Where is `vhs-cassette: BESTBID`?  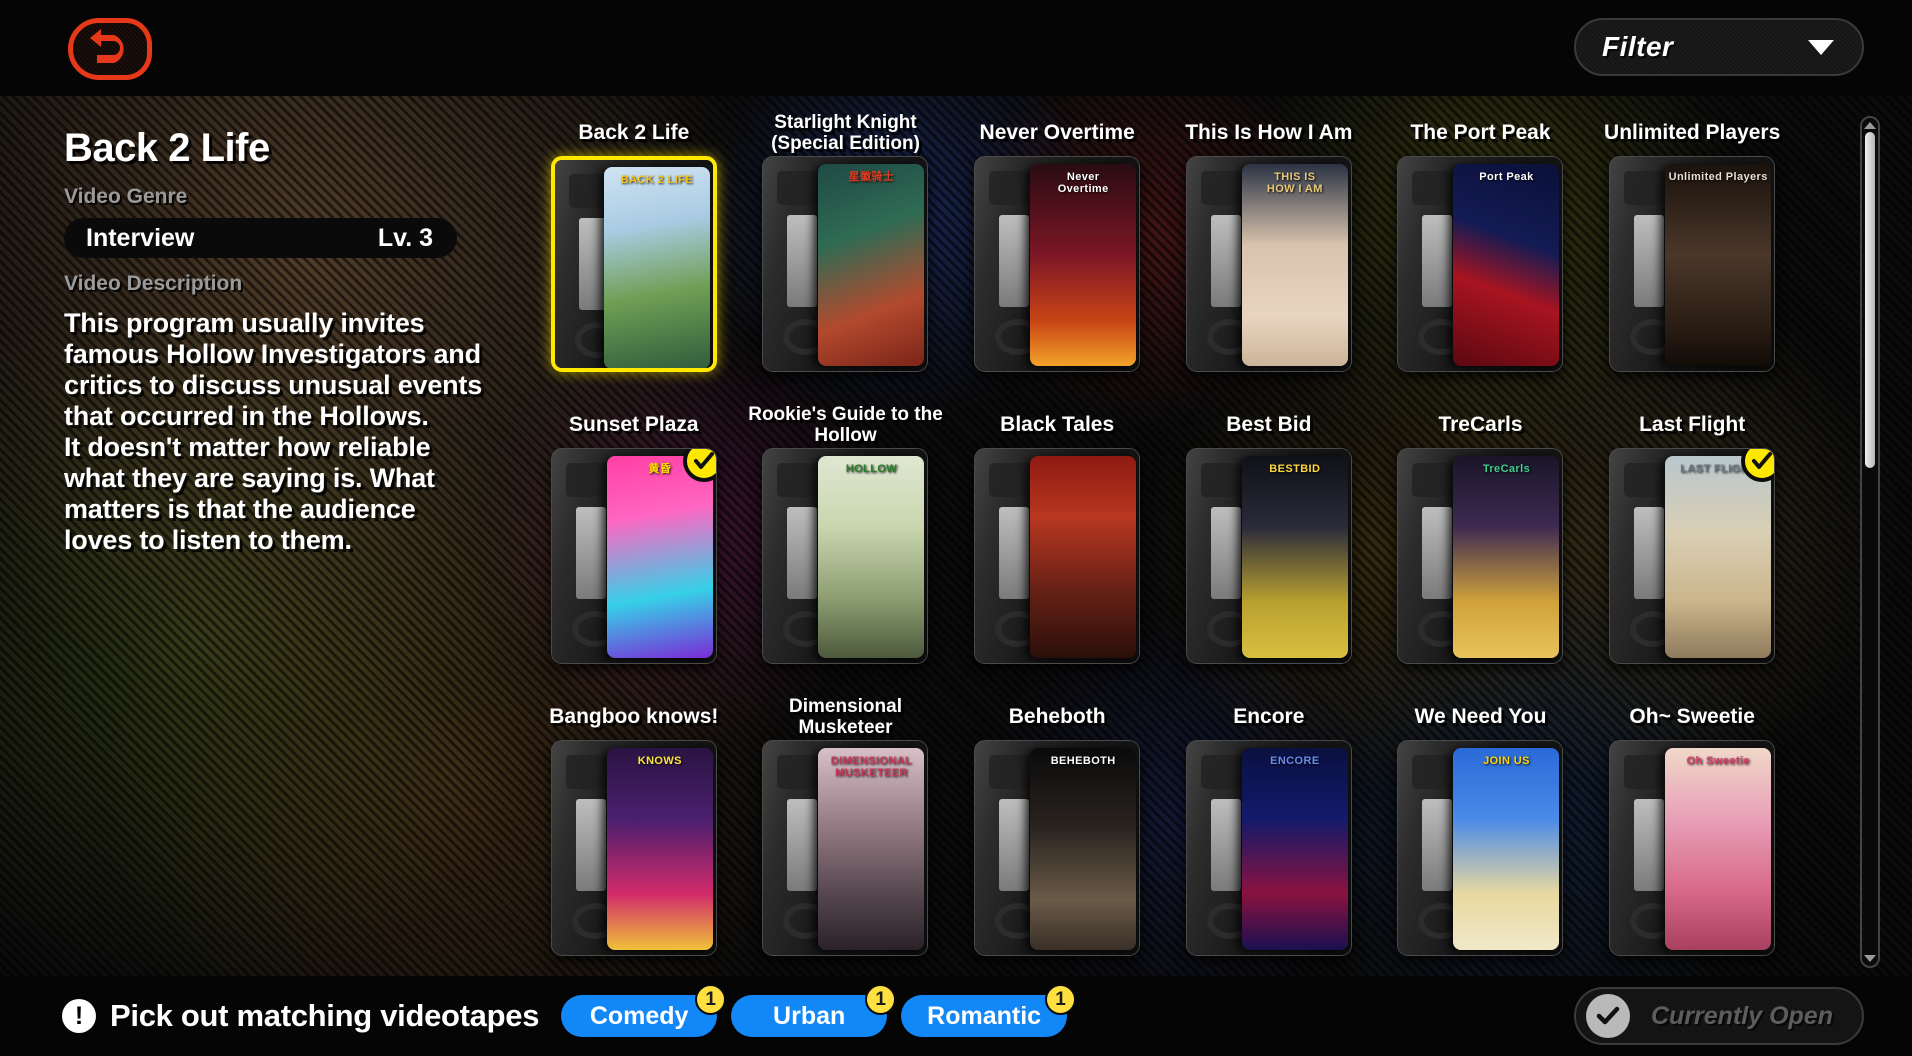
vhs-cassette: BESTBID is located at coordinates (1268, 556).